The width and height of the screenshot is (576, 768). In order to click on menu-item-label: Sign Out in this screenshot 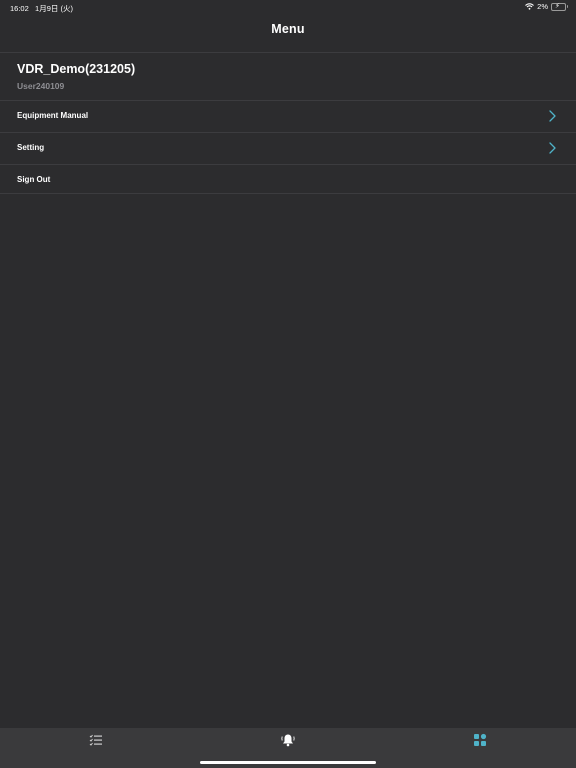, I will do `click(34, 179)`.